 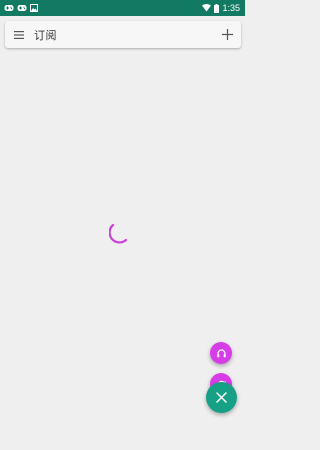 What do you see at coordinates (122, 8) in the screenshot?
I see `status-bar: 1:35` at bounding box center [122, 8].